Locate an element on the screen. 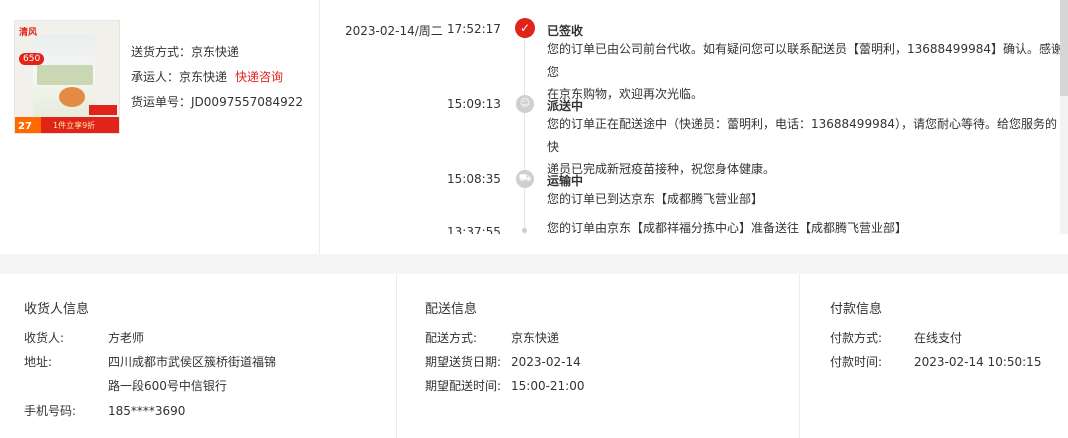  thumbnail-chip: 650 is located at coordinates (32, 59).